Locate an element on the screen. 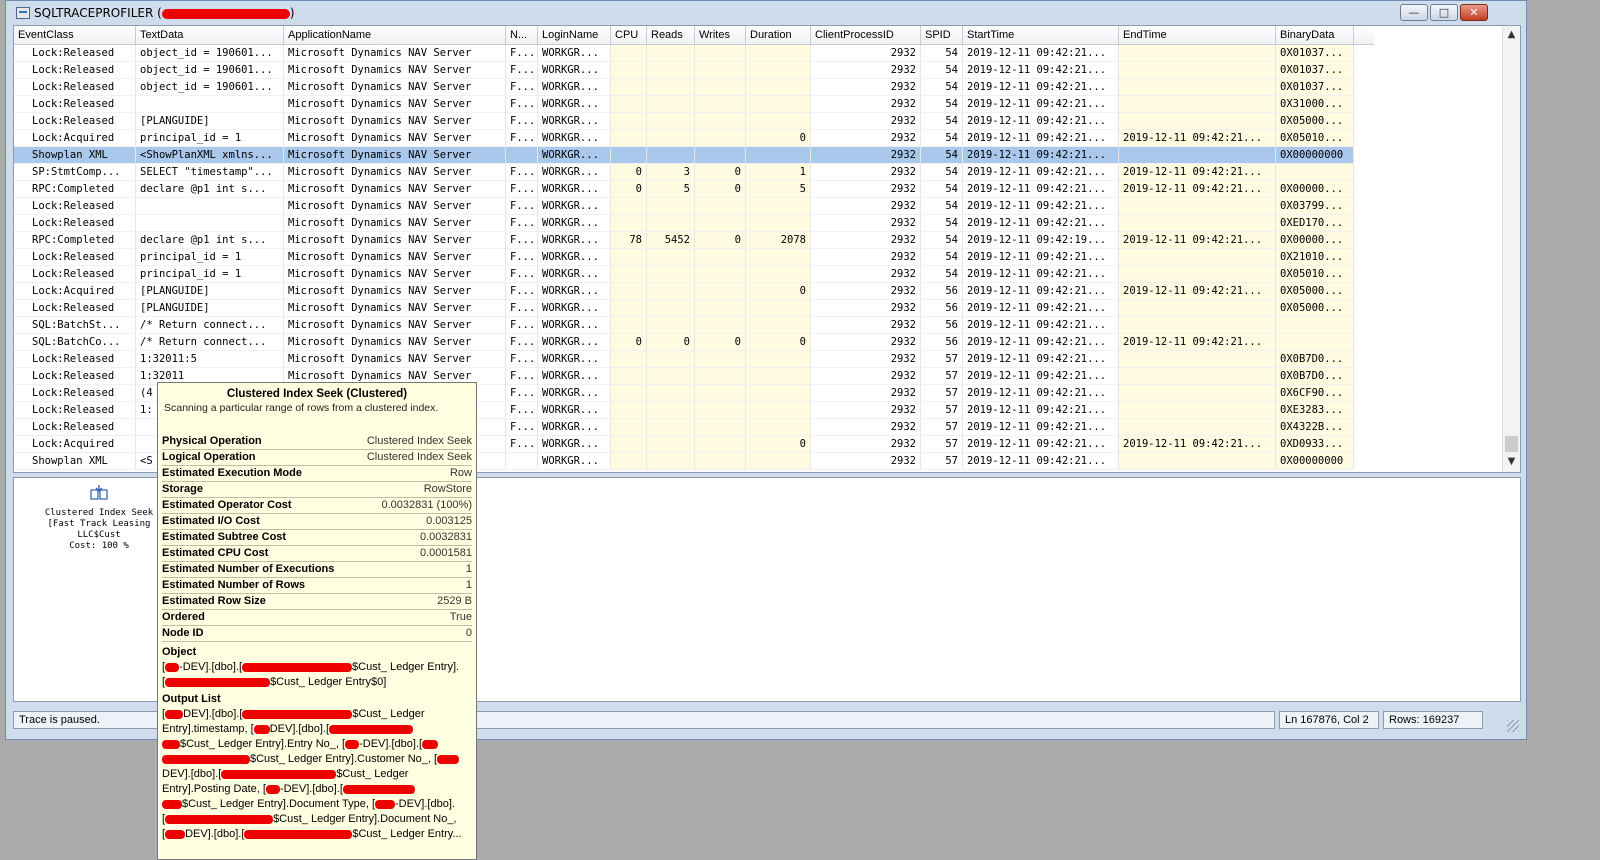 The height and width of the screenshot is (860, 1600). redacted-server-name is located at coordinates (225, 13).